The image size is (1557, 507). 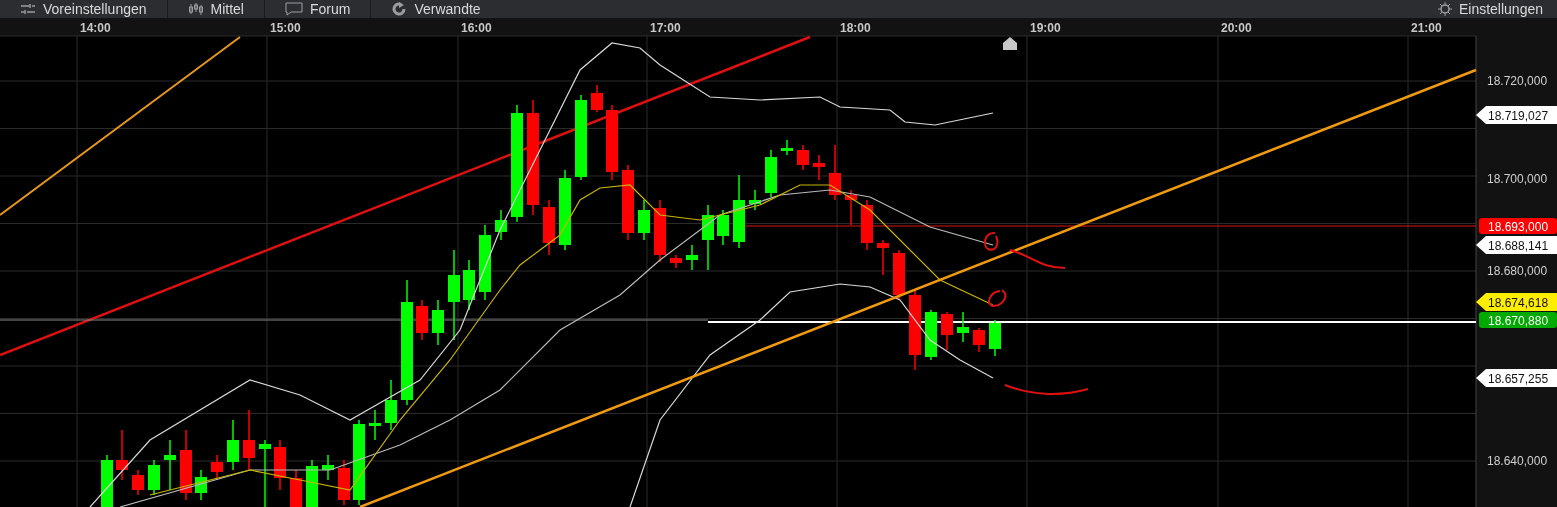 I want to click on time-axis-label: 17:00, so click(x=665, y=28).